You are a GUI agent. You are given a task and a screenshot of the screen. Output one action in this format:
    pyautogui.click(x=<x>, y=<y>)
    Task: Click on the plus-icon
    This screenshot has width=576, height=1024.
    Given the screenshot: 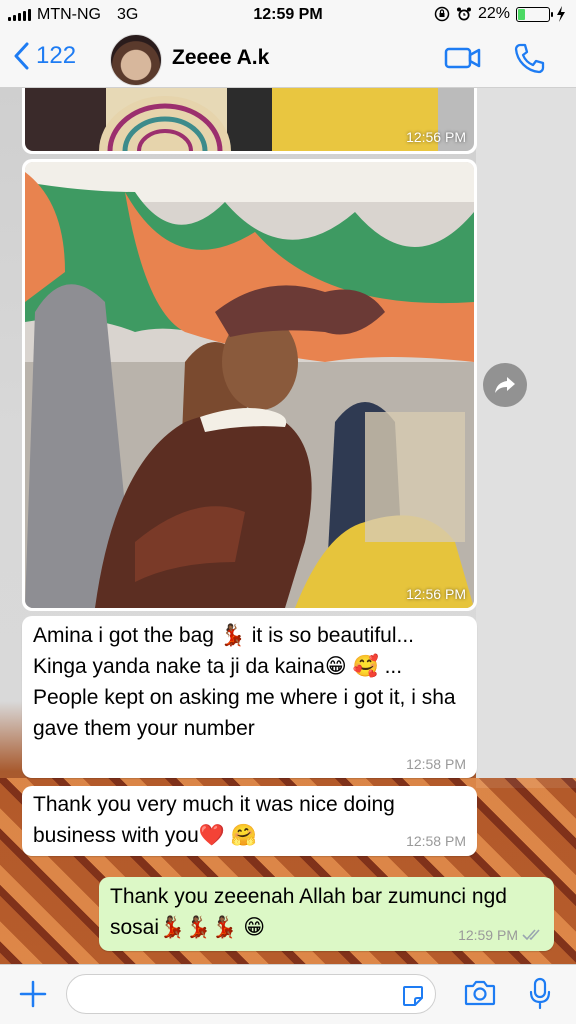 What is the action you would take?
    pyautogui.click(x=33, y=994)
    